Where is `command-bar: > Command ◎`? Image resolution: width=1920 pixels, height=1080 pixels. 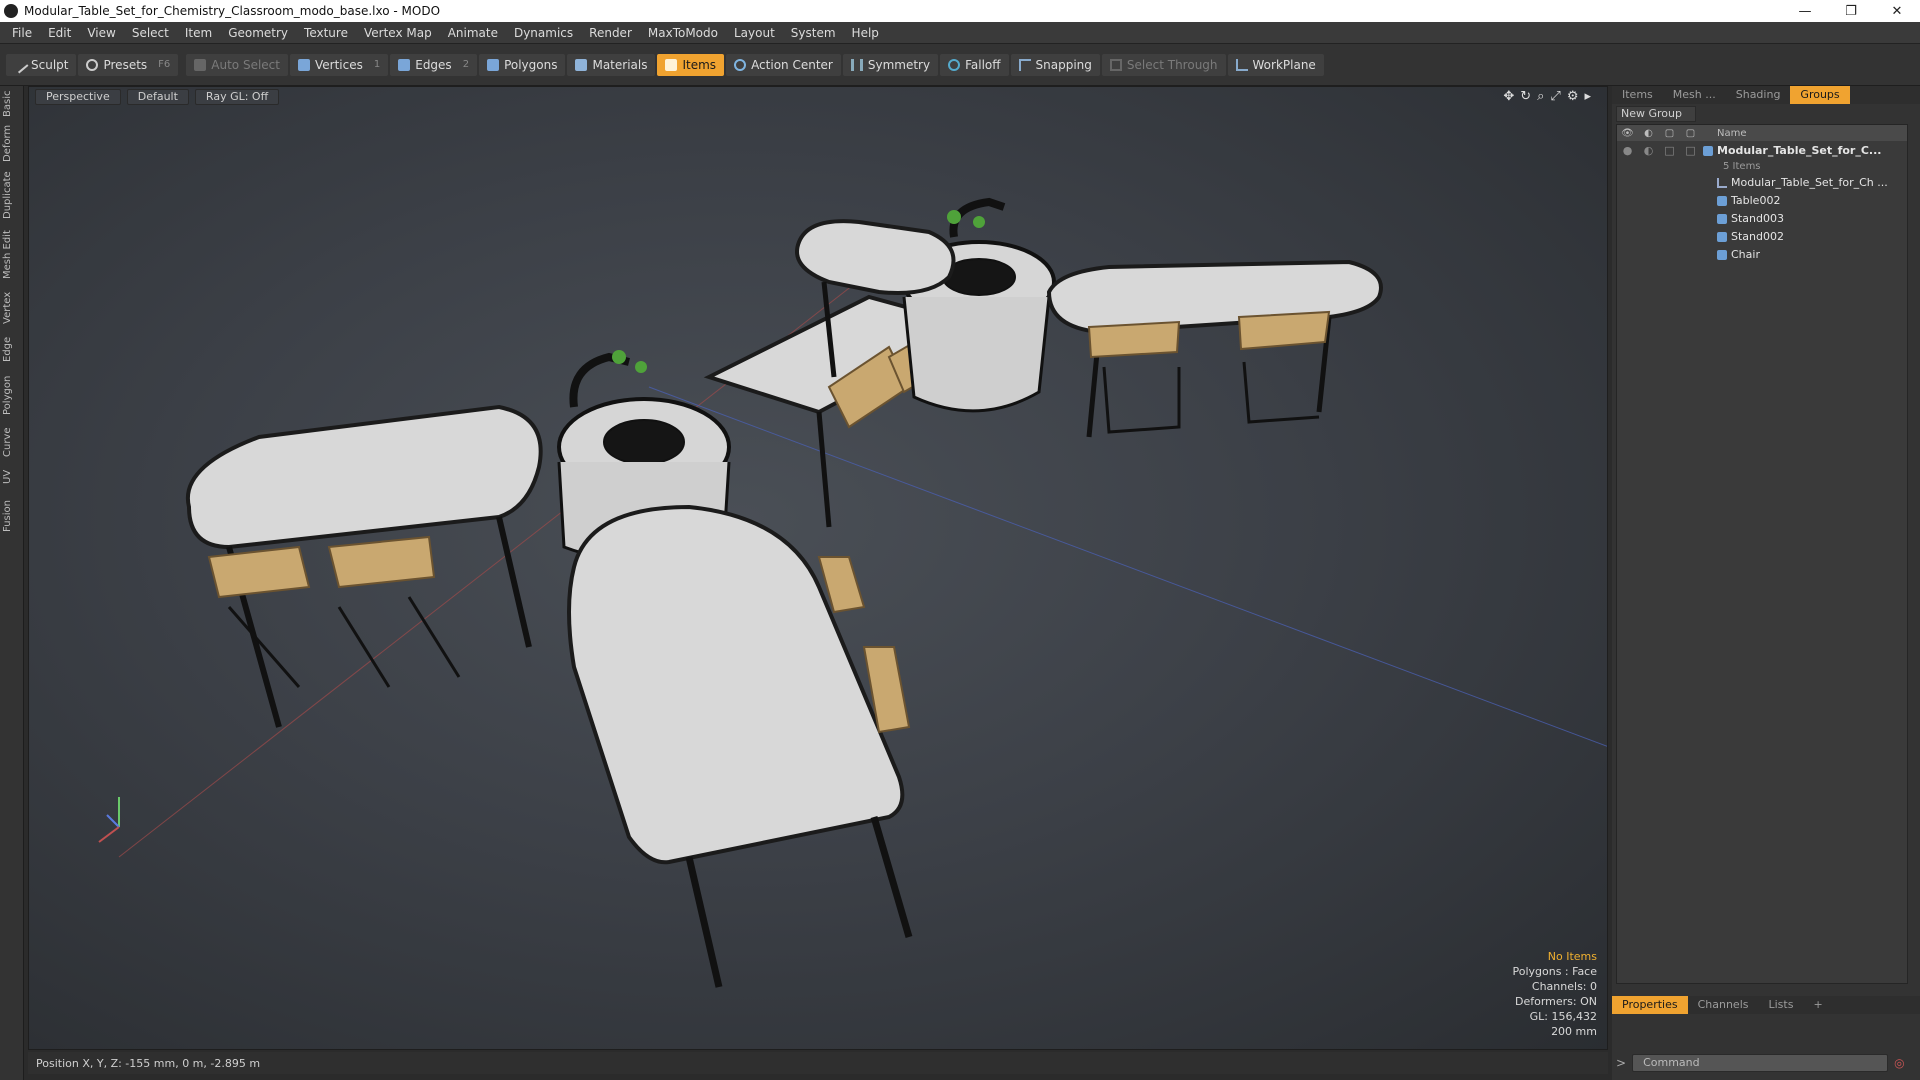
command-bar: > Command ◎ is located at coordinates (1766, 1063).